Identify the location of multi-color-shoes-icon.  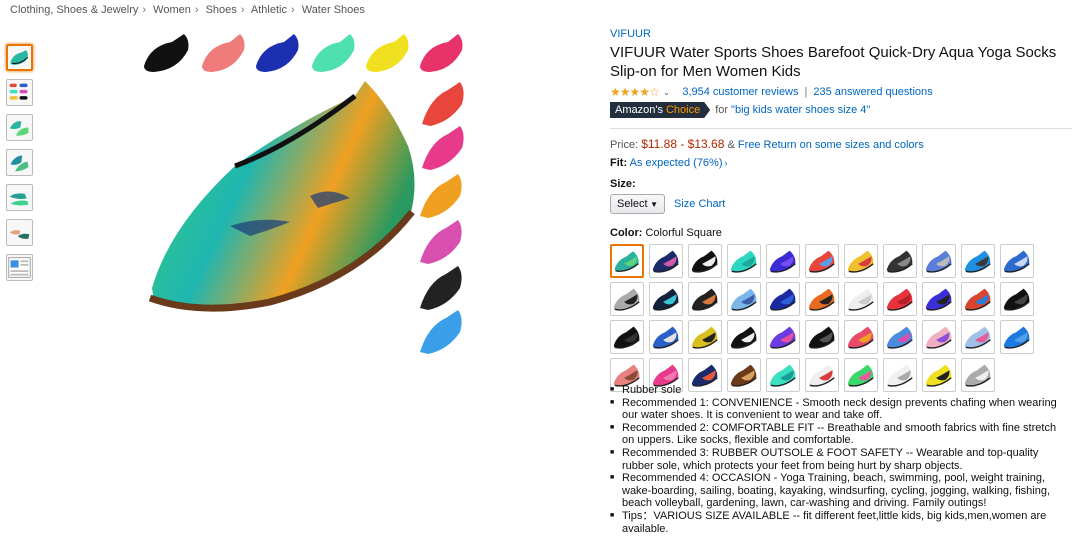
(18, 91).